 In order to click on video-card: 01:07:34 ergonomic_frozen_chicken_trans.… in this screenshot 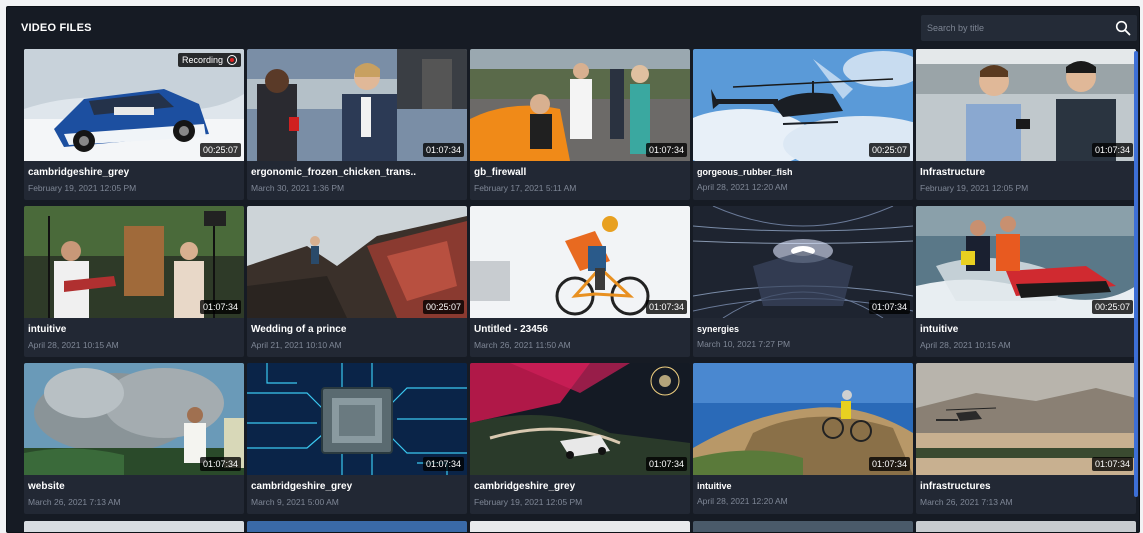, I will do `click(357, 124)`.